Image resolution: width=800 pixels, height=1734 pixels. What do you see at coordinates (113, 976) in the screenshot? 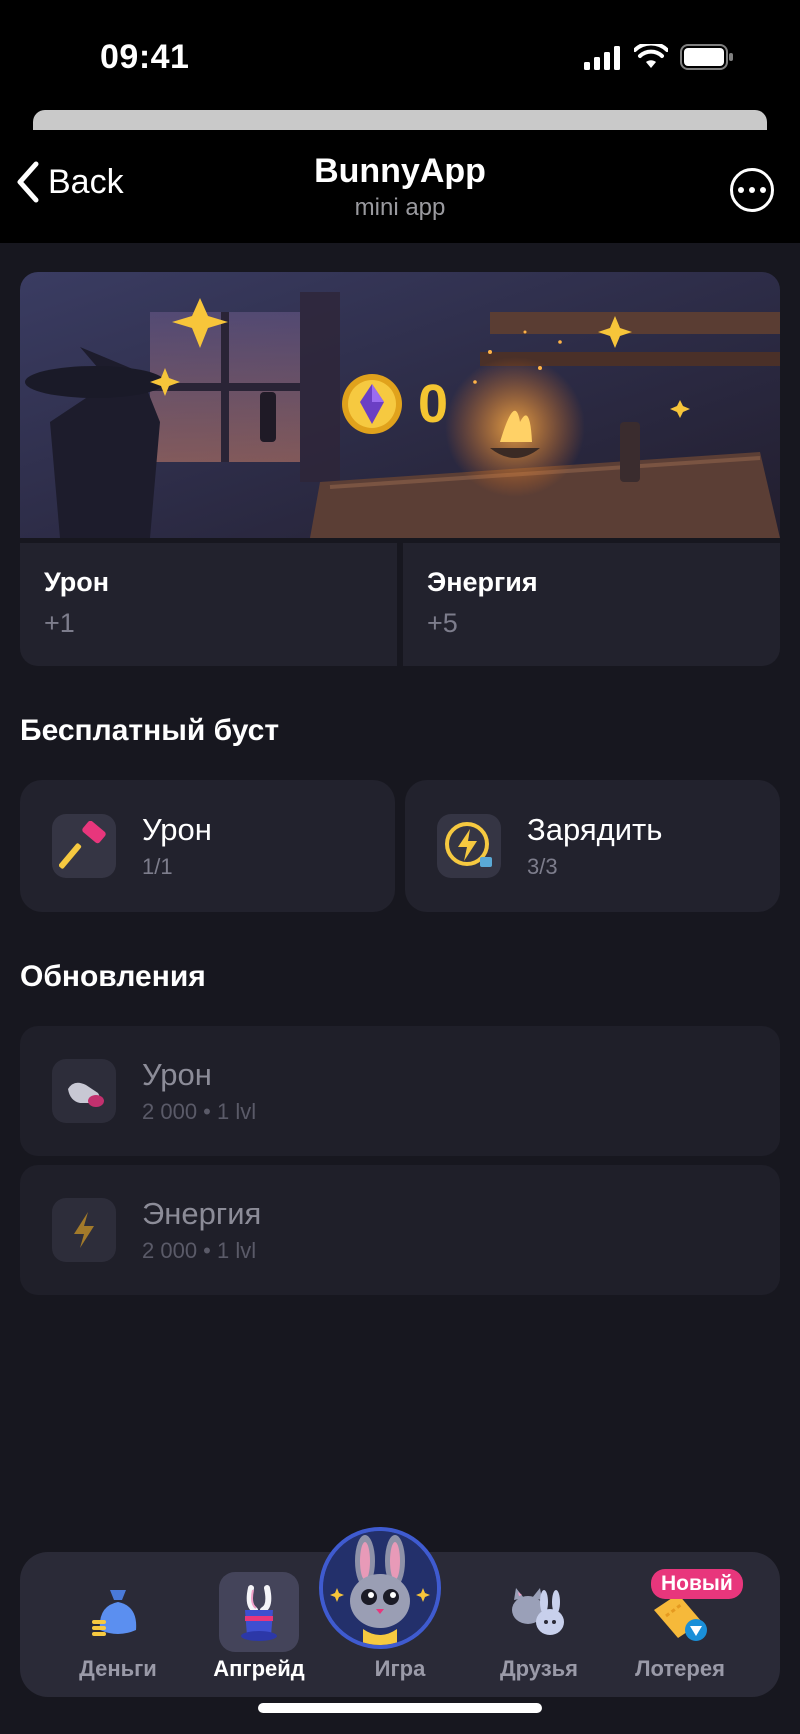
I see `upgrades-title: Обновления` at bounding box center [113, 976].